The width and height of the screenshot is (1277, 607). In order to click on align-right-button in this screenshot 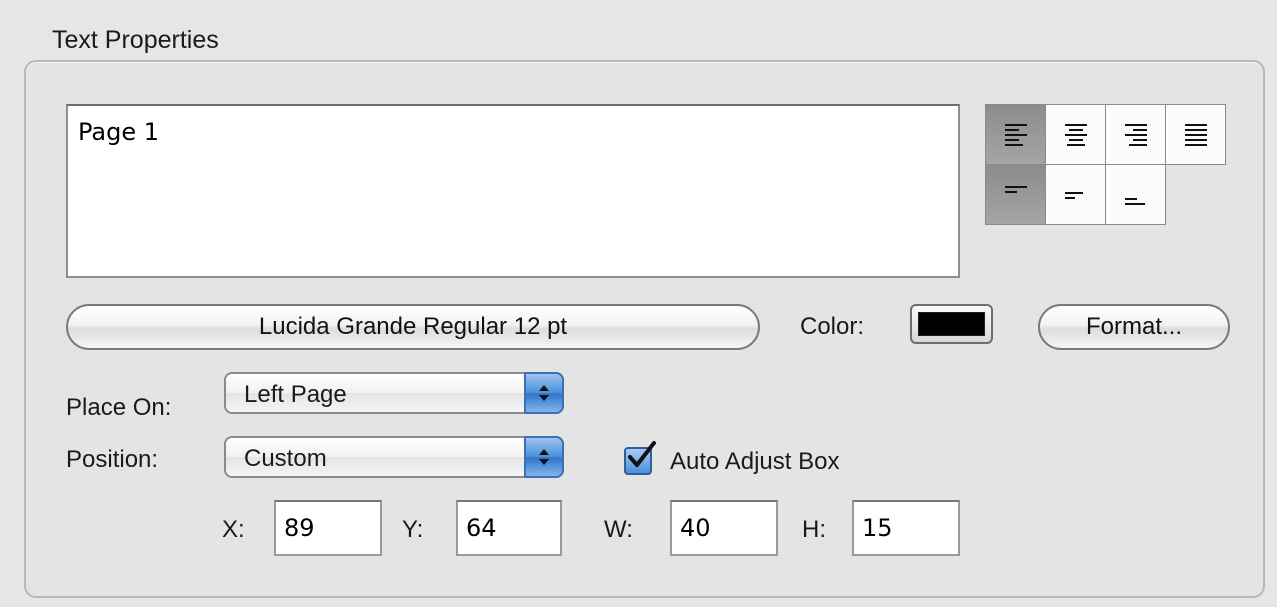, I will do `click(1135, 134)`.